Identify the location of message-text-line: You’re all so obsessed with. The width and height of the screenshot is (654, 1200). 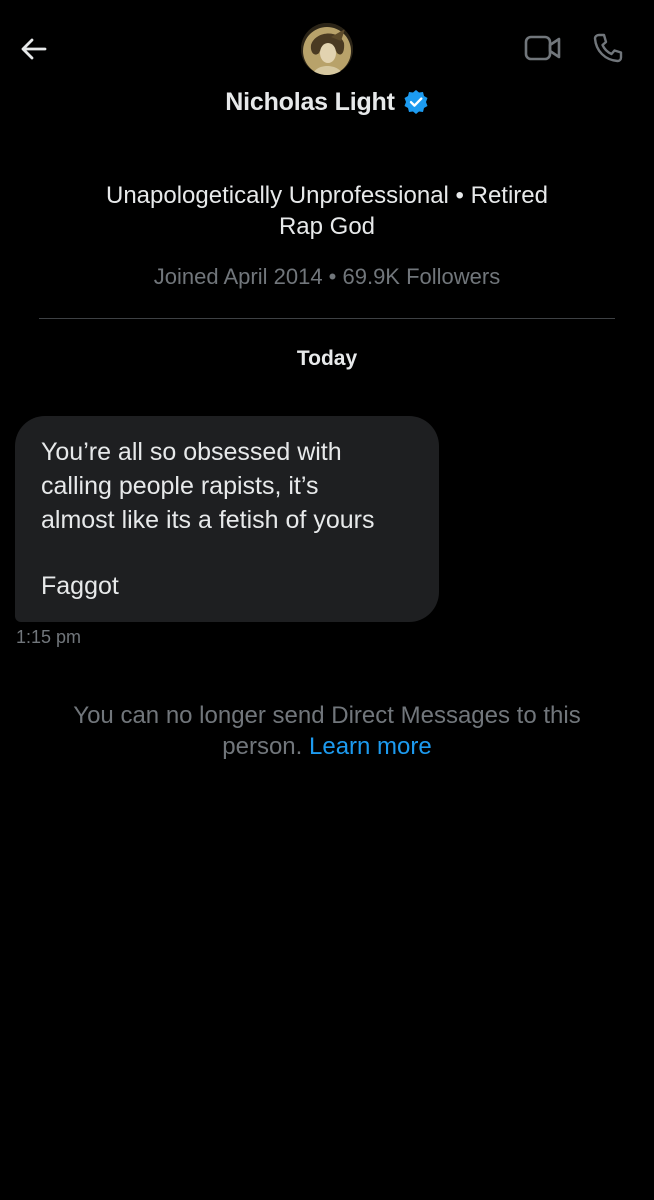
(191, 452).